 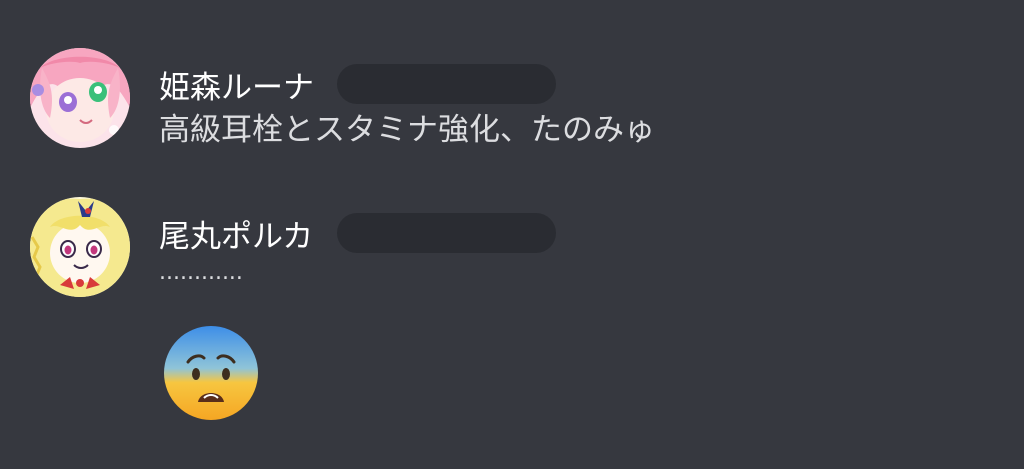 I want to click on anxious-face-with-sweat-icon, so click(x=211, y=373).